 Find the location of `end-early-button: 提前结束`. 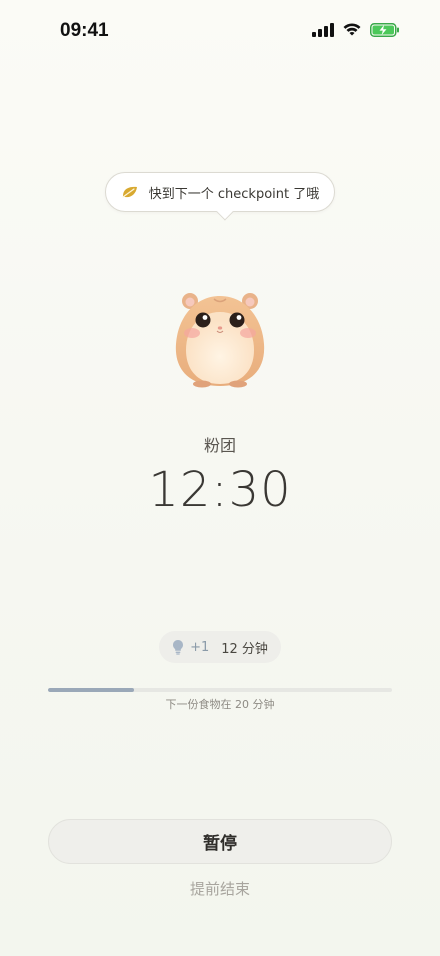

end-early-button: 提前结束 is located at coordinates (220, 888).